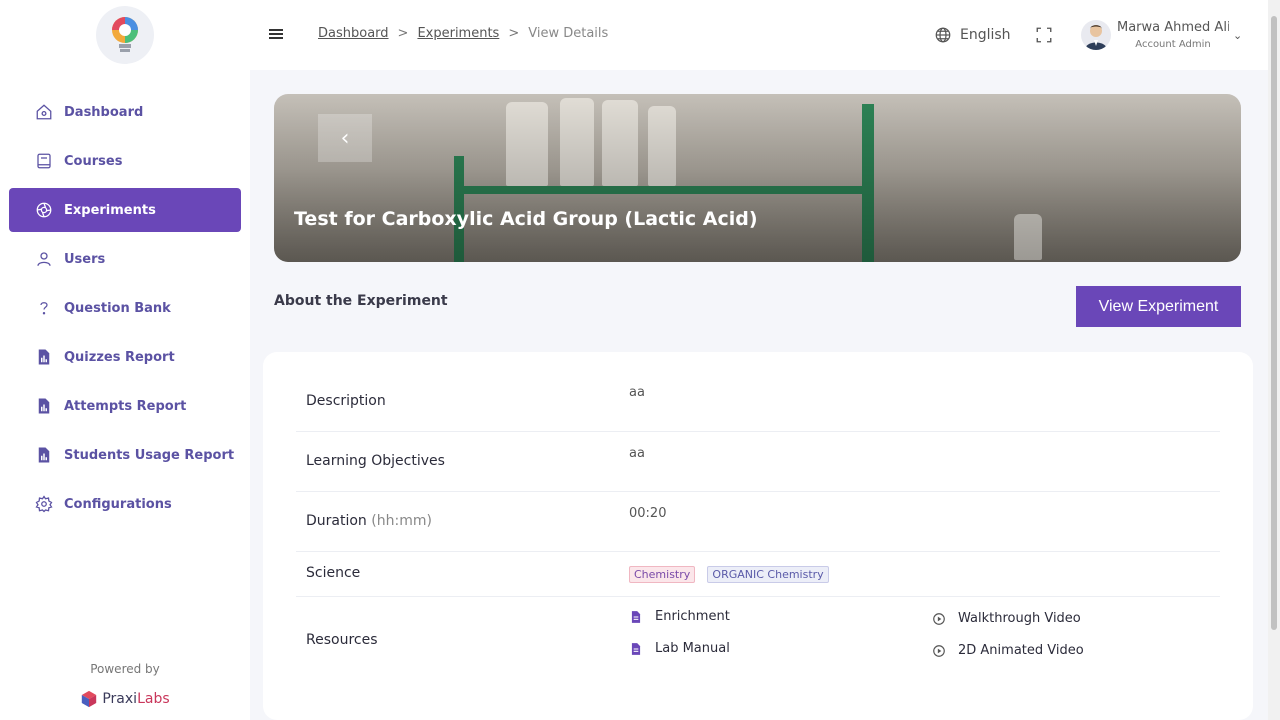 This screenshot has width=1280, height=720. Describe the element at coordinates (149, 455) in the screenshot. I see `sidebar-item-label: Students Usage Report` at that location.